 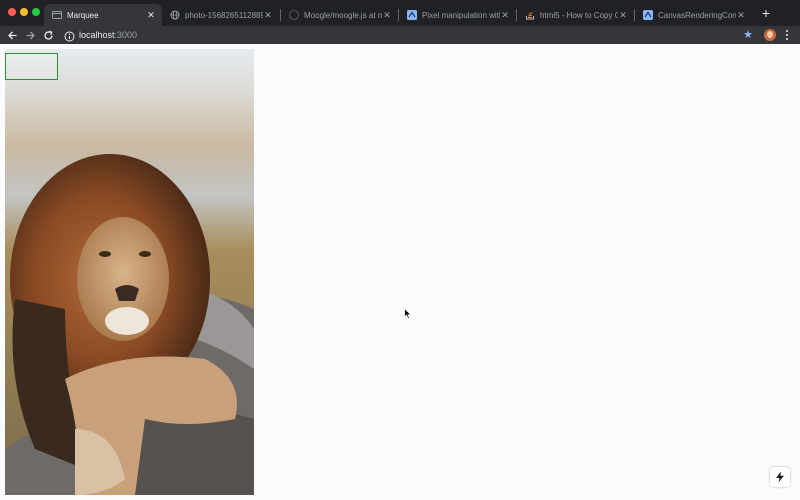 I want to click on tab-stackoverflow: html5 - How to Copy Cont… ✕, so click(x=575, y=15).